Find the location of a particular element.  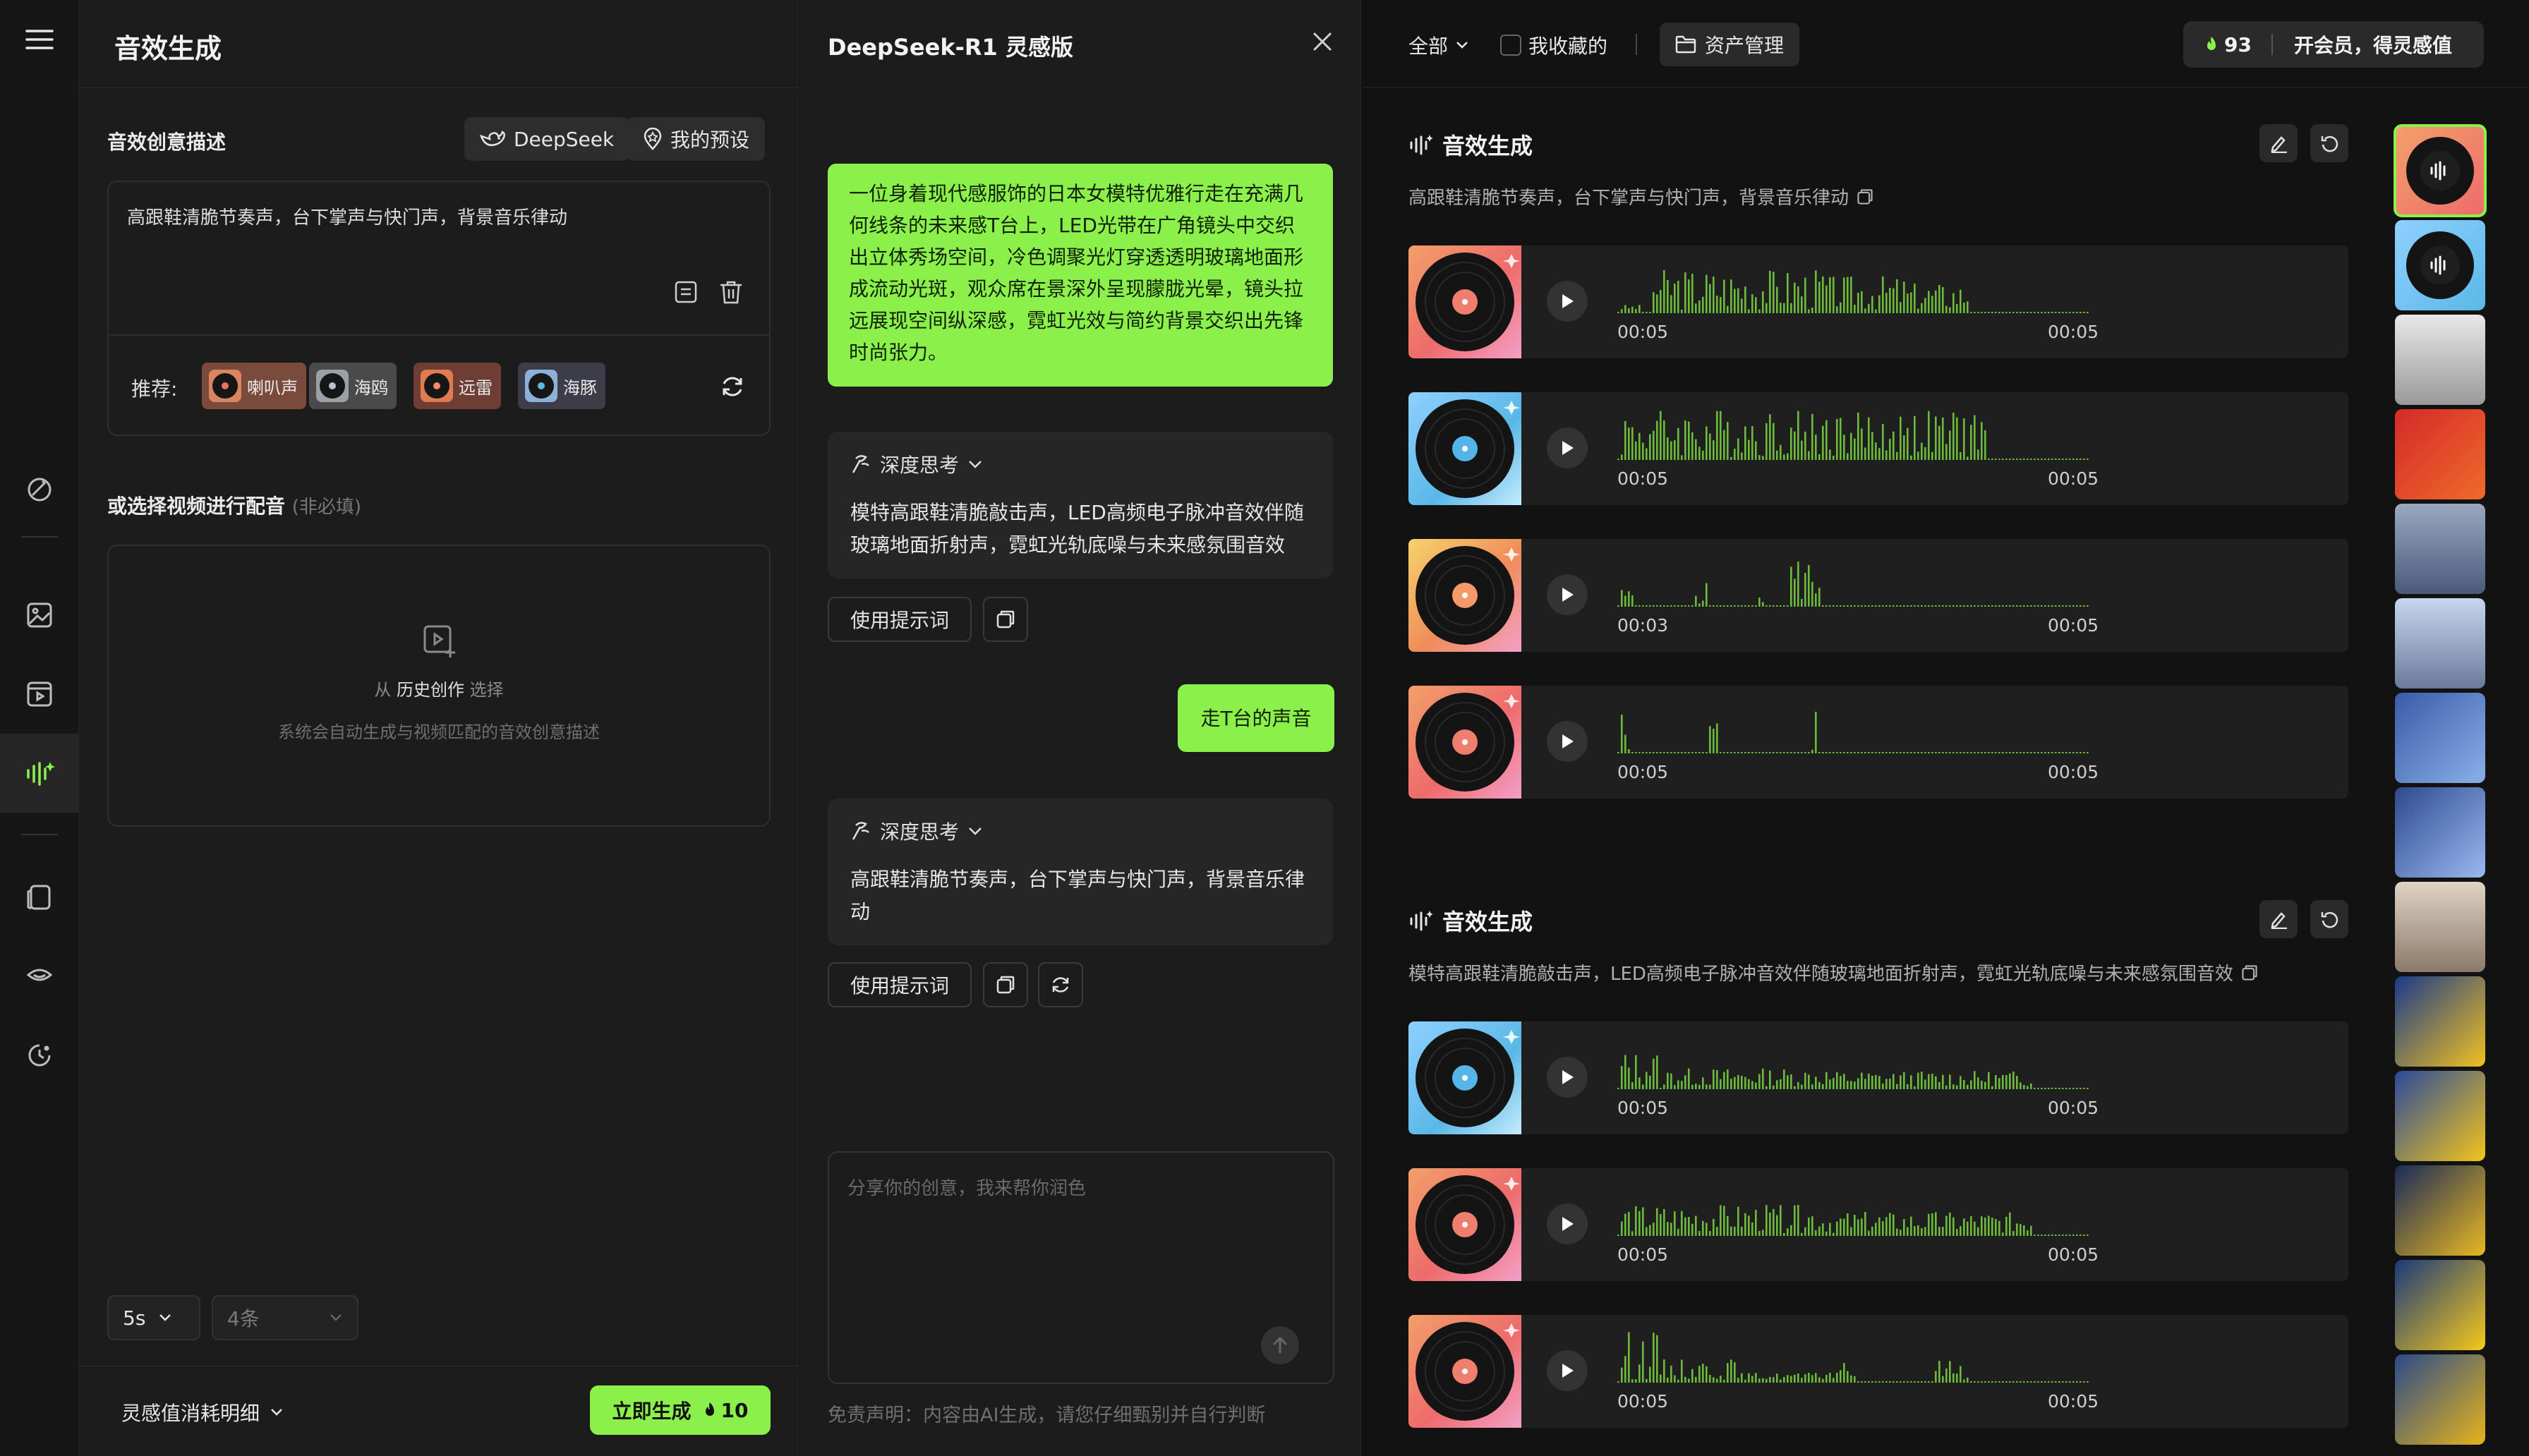

refresh-recommend-icon is located at coordinates (732, 387).